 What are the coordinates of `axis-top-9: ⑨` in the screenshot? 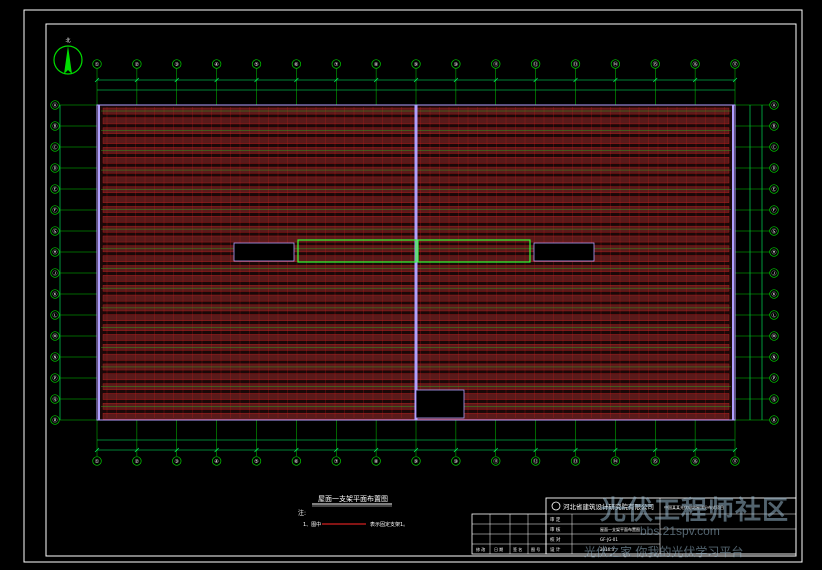 It's located at (416, 64).